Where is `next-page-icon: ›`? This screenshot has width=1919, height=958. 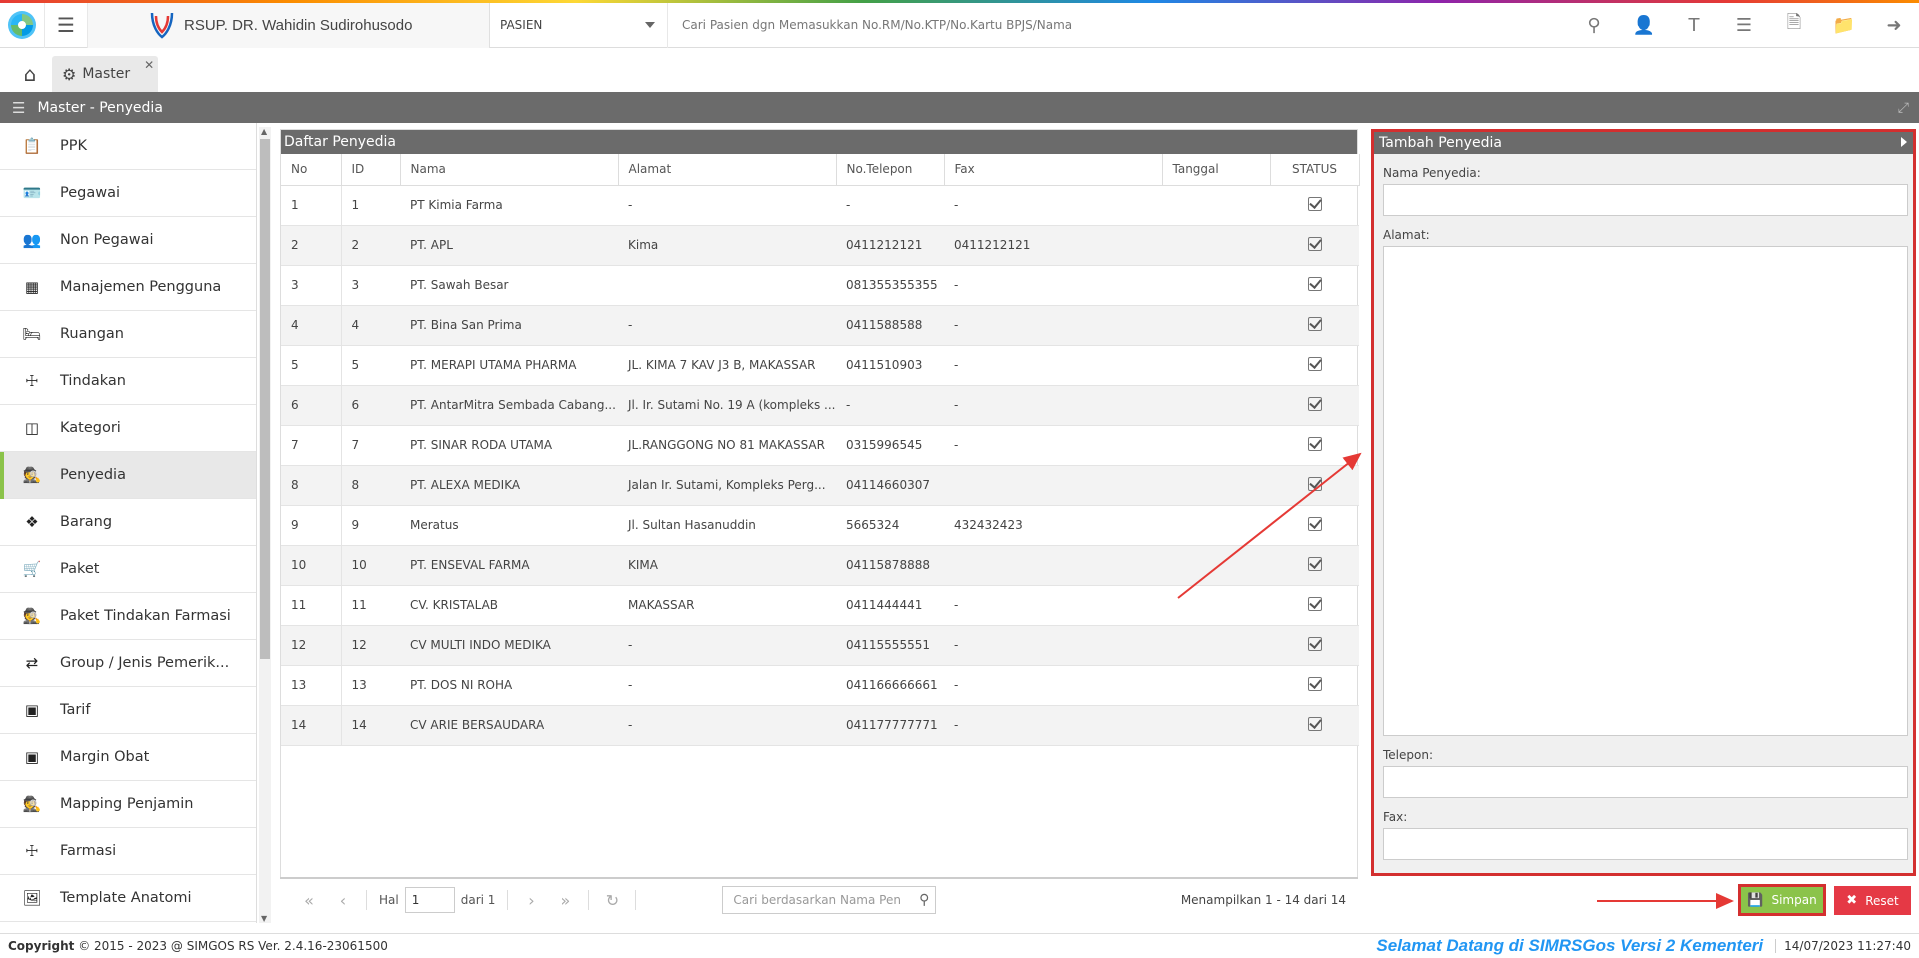
next-page-icon: › is located at coordinates (531, 900).